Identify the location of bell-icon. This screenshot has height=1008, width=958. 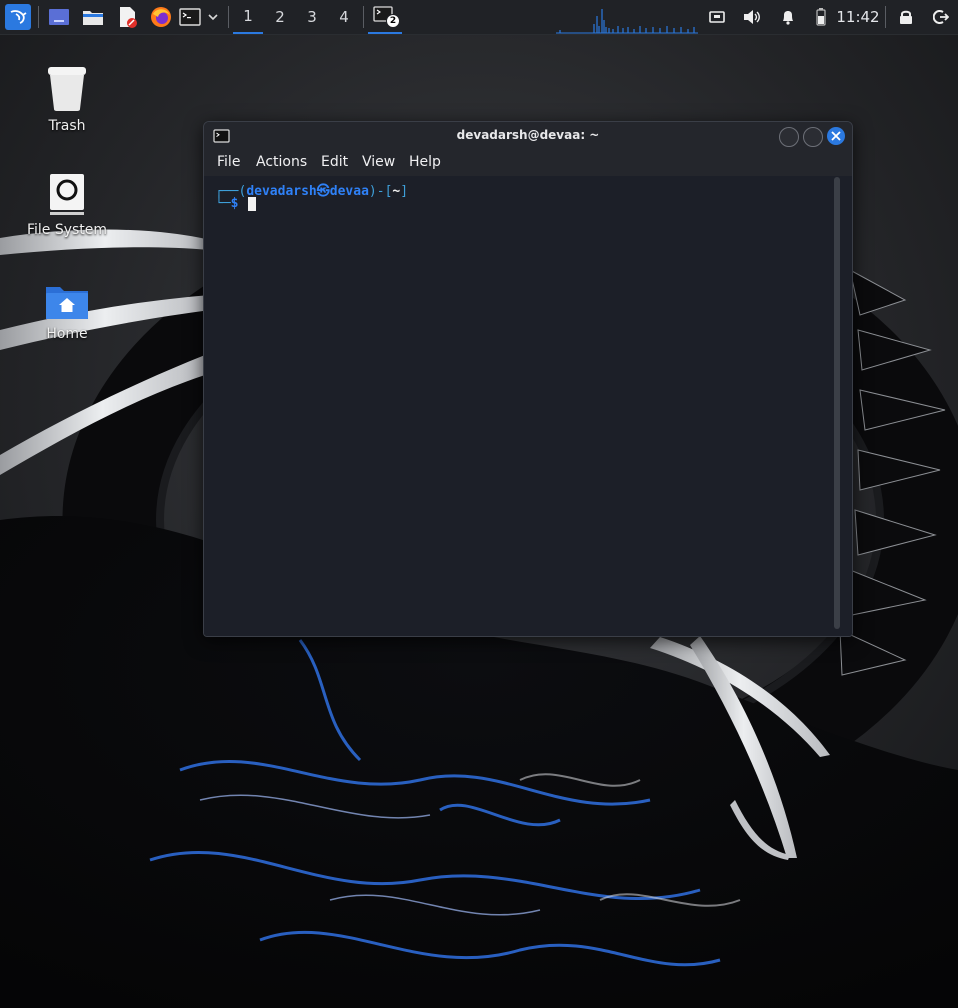
(788, 18).